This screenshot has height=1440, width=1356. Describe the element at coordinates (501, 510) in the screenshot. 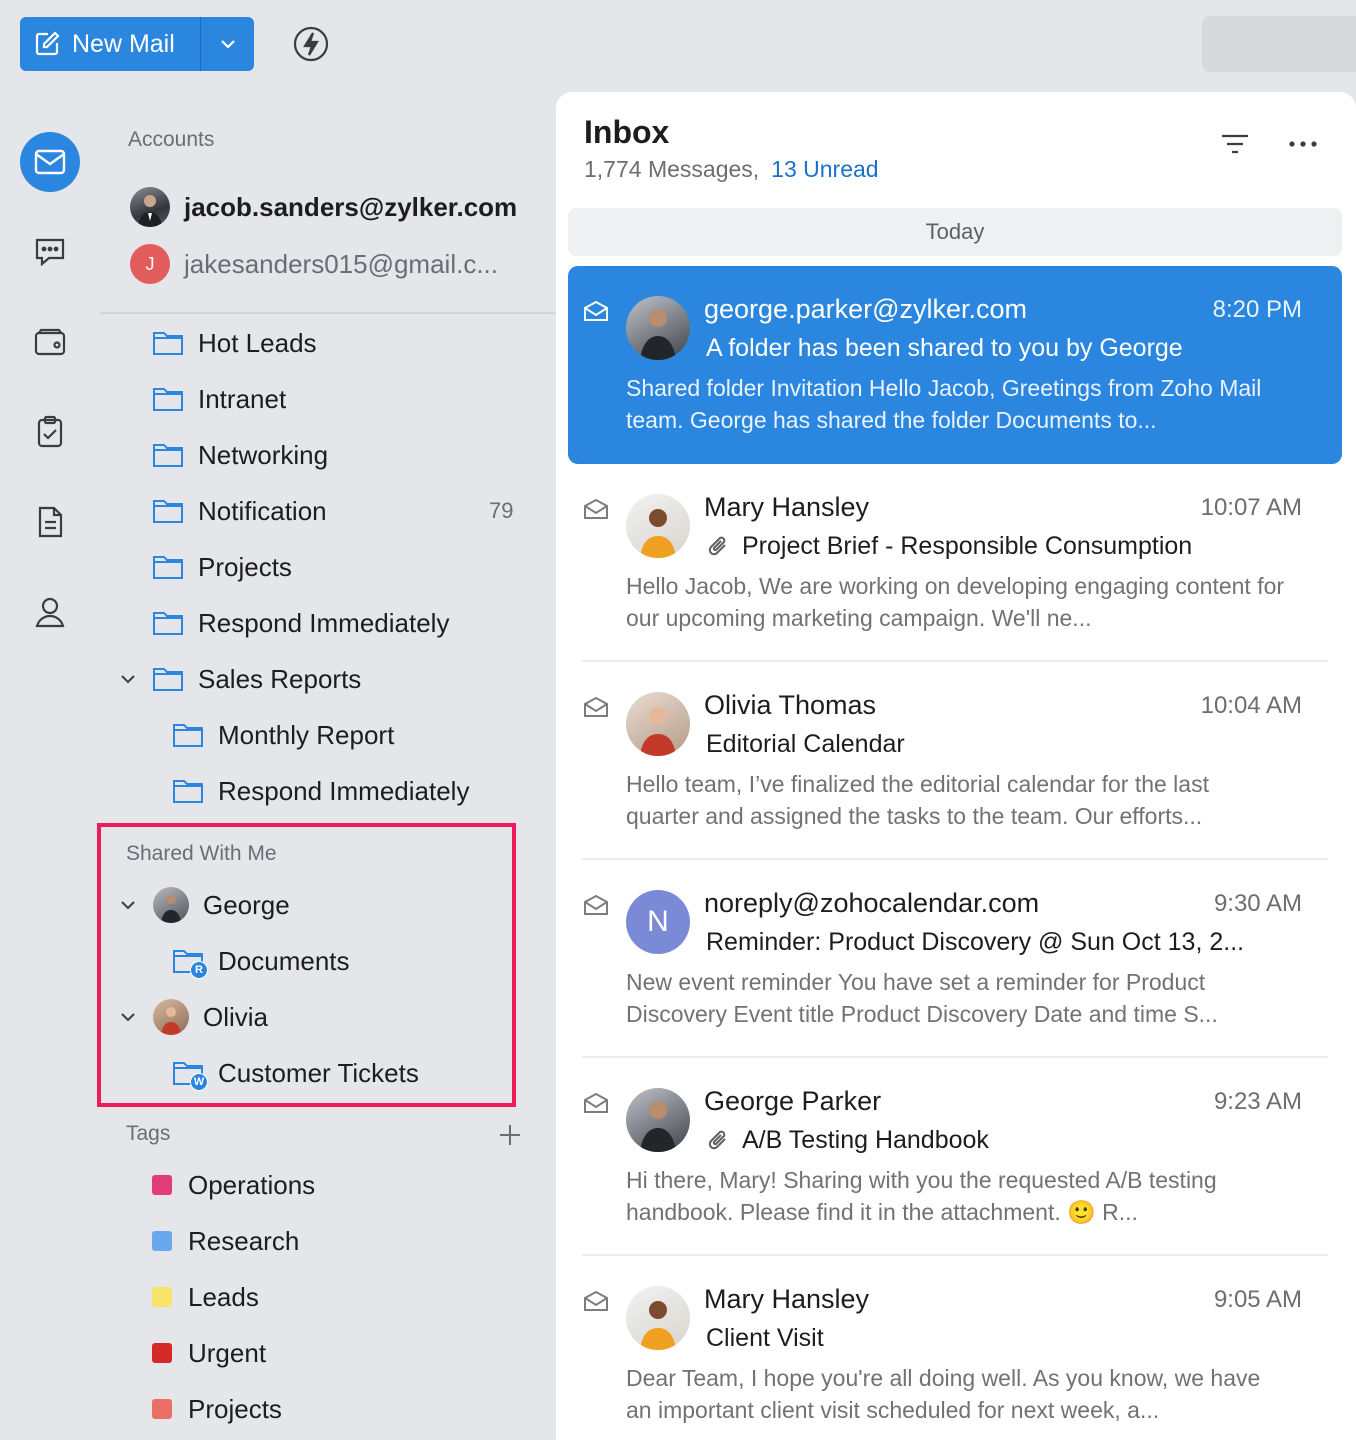

I see `unread-count: 79` at that location.